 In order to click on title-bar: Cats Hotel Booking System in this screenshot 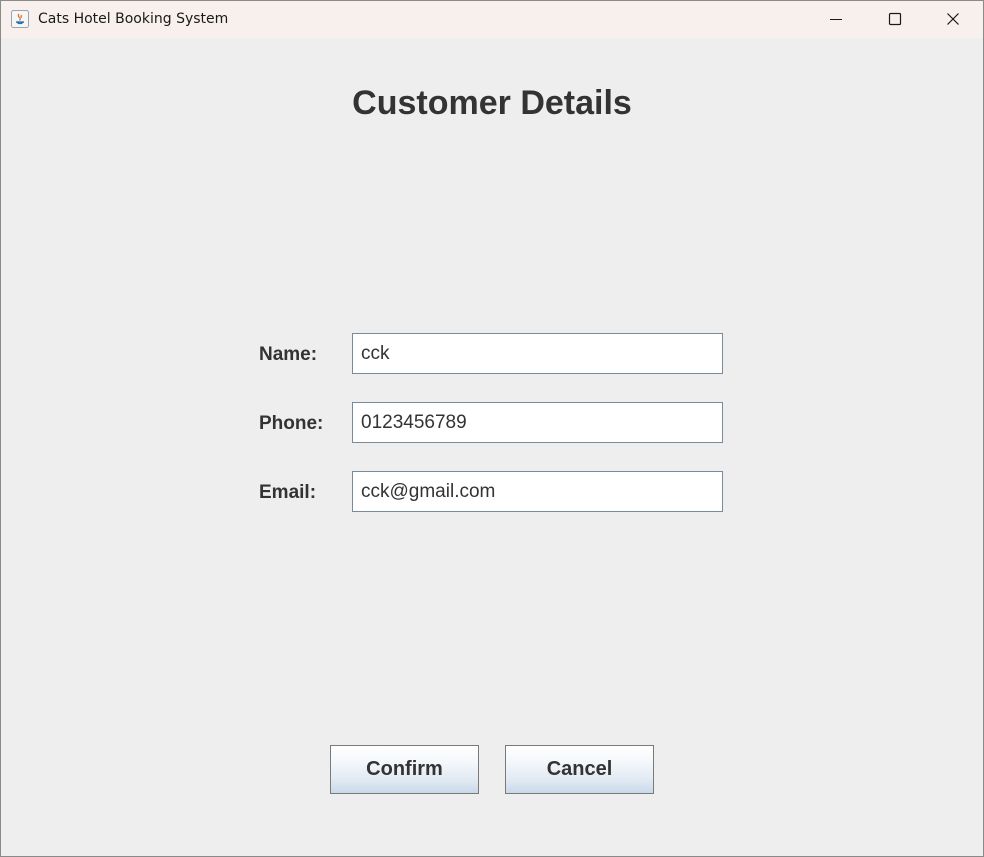, I will do `click(492, 19)`.